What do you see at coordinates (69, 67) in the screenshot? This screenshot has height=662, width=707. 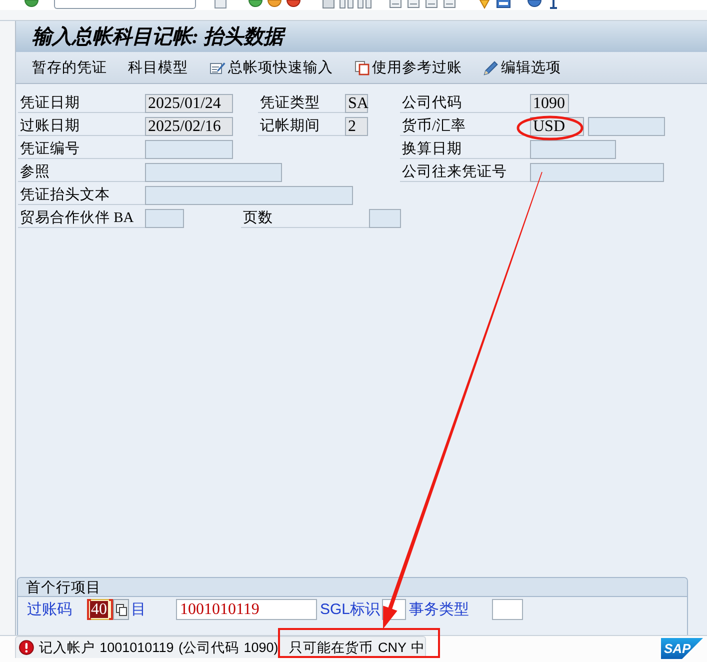 I see `toolbar-button: 暂存的凭证` at bounding box center [69, 67].